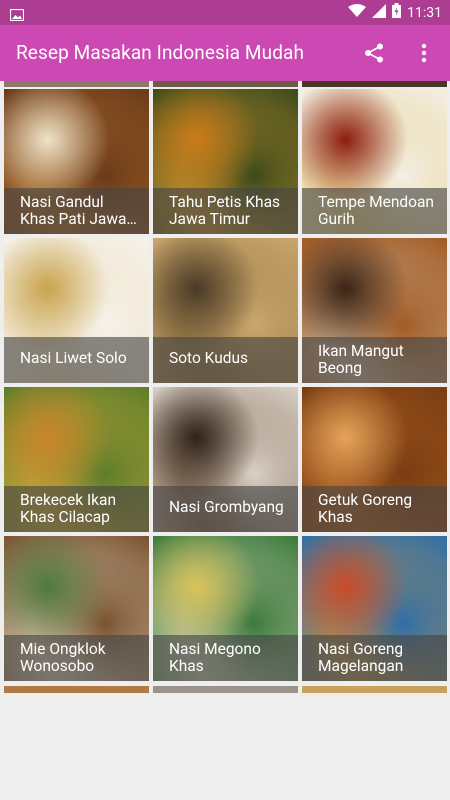 The height and width of the screenshot is (800, 450). Describe the element at coordinates (424, 53) in the screenshot. I see `overflow-menu-icon` at that location.